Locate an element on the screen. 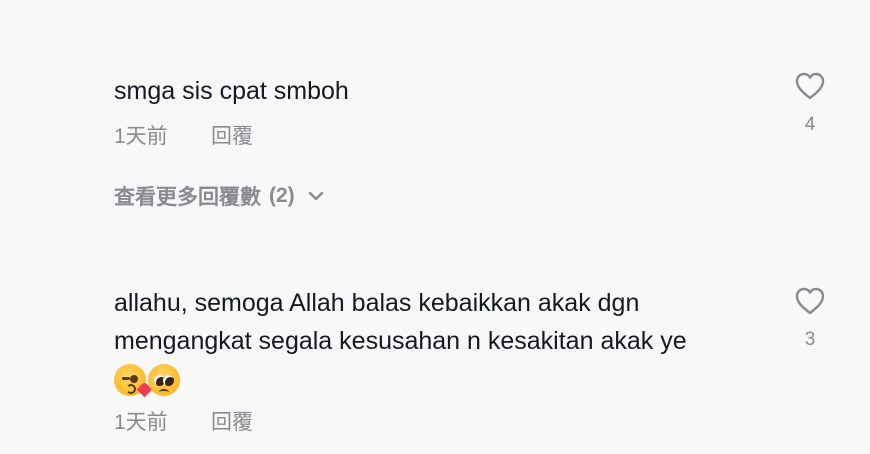 This screenshot has height=454, width=870. comment-text: smga sis cpat smboh is located at coordinates (231, 91).